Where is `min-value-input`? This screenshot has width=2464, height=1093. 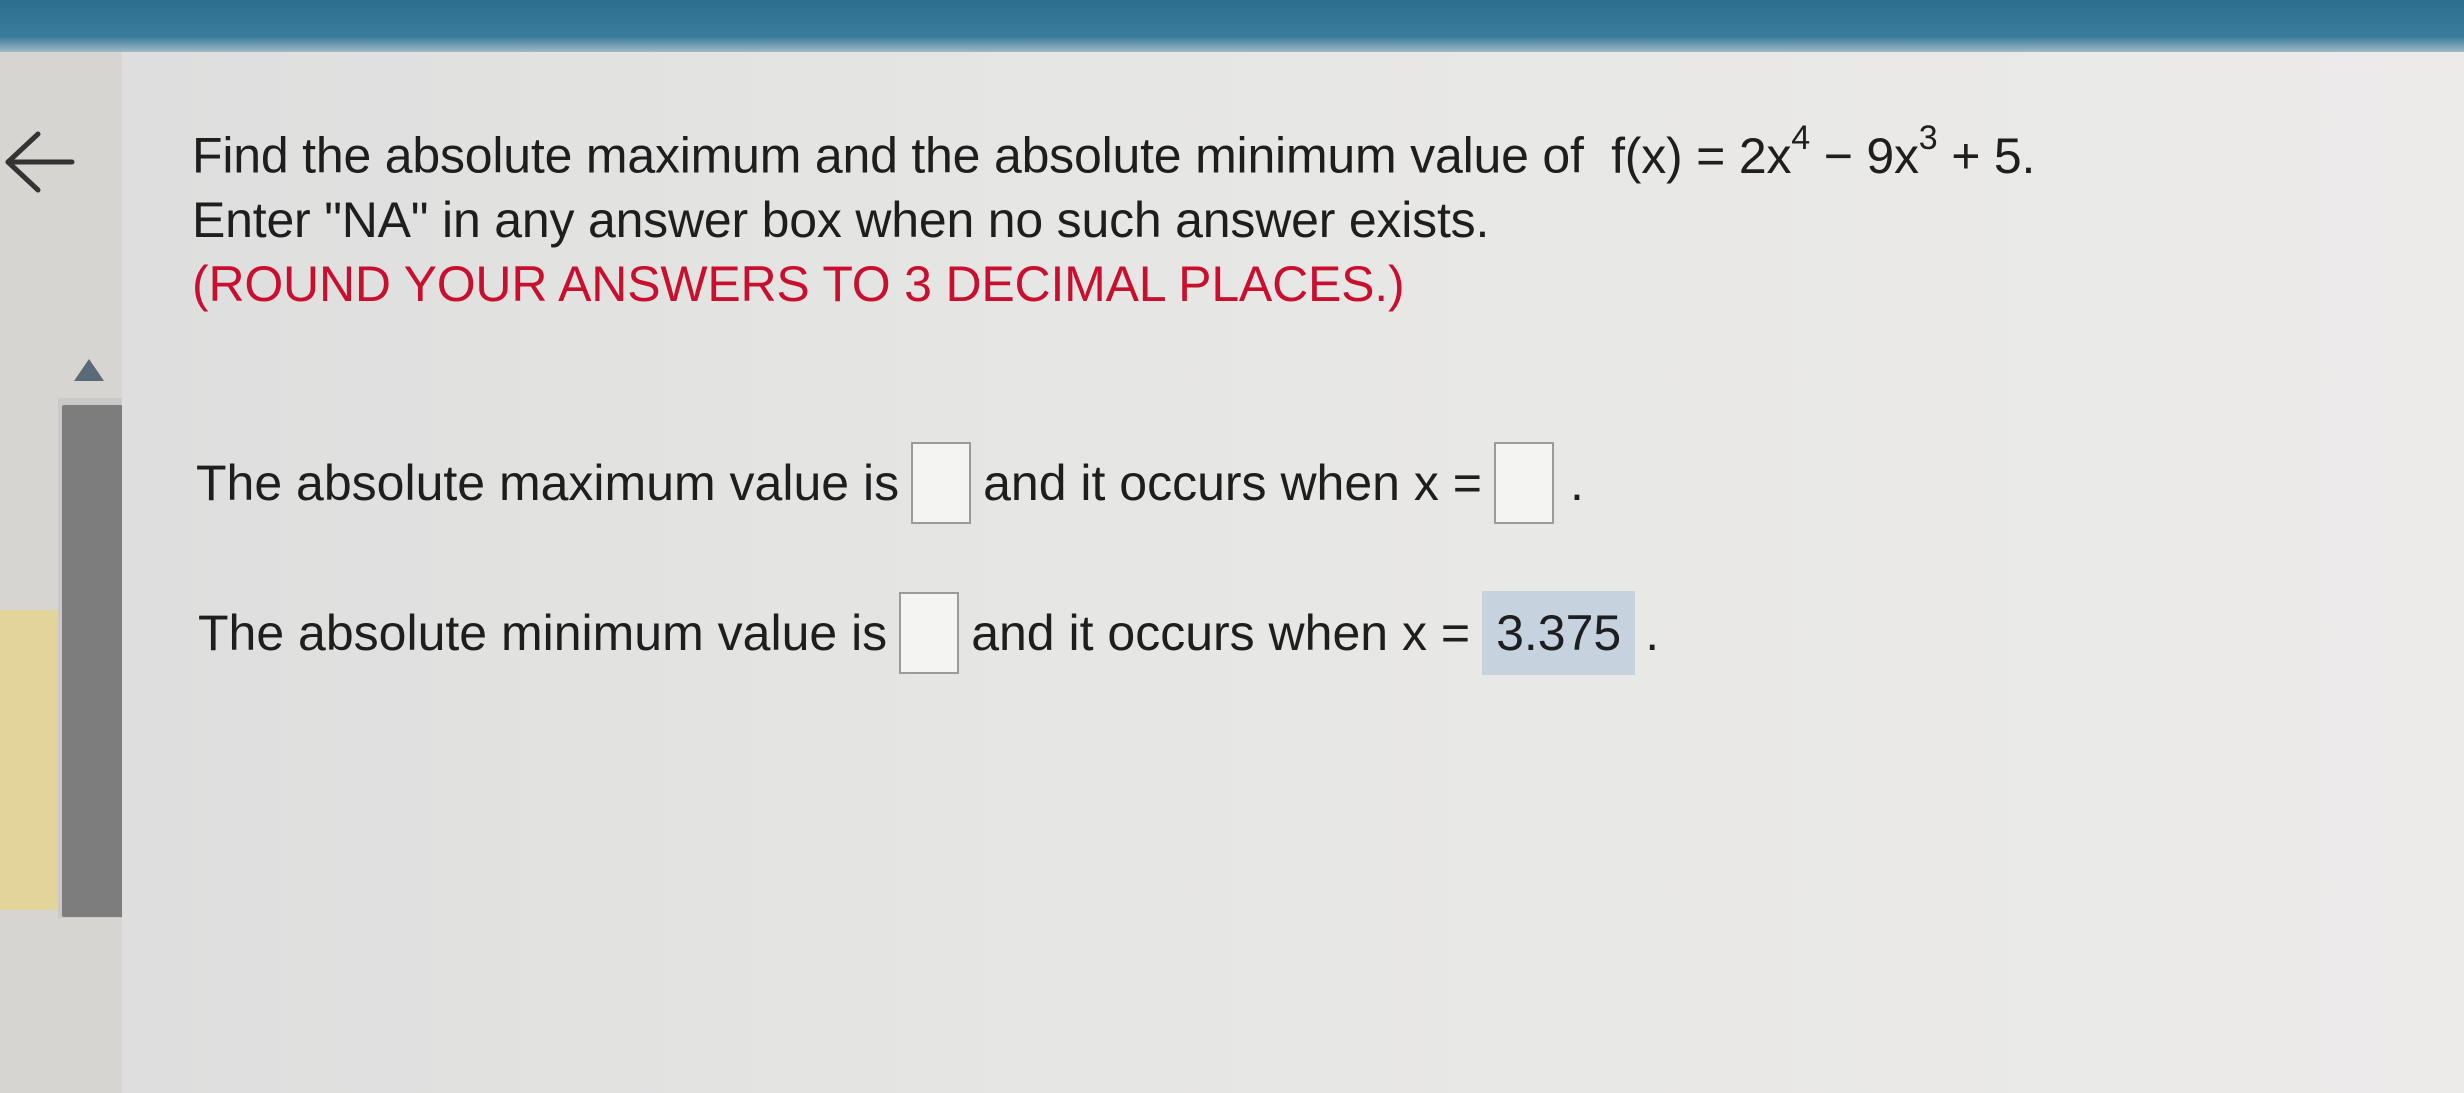 min-value-input is located at coordinates (929, 633).